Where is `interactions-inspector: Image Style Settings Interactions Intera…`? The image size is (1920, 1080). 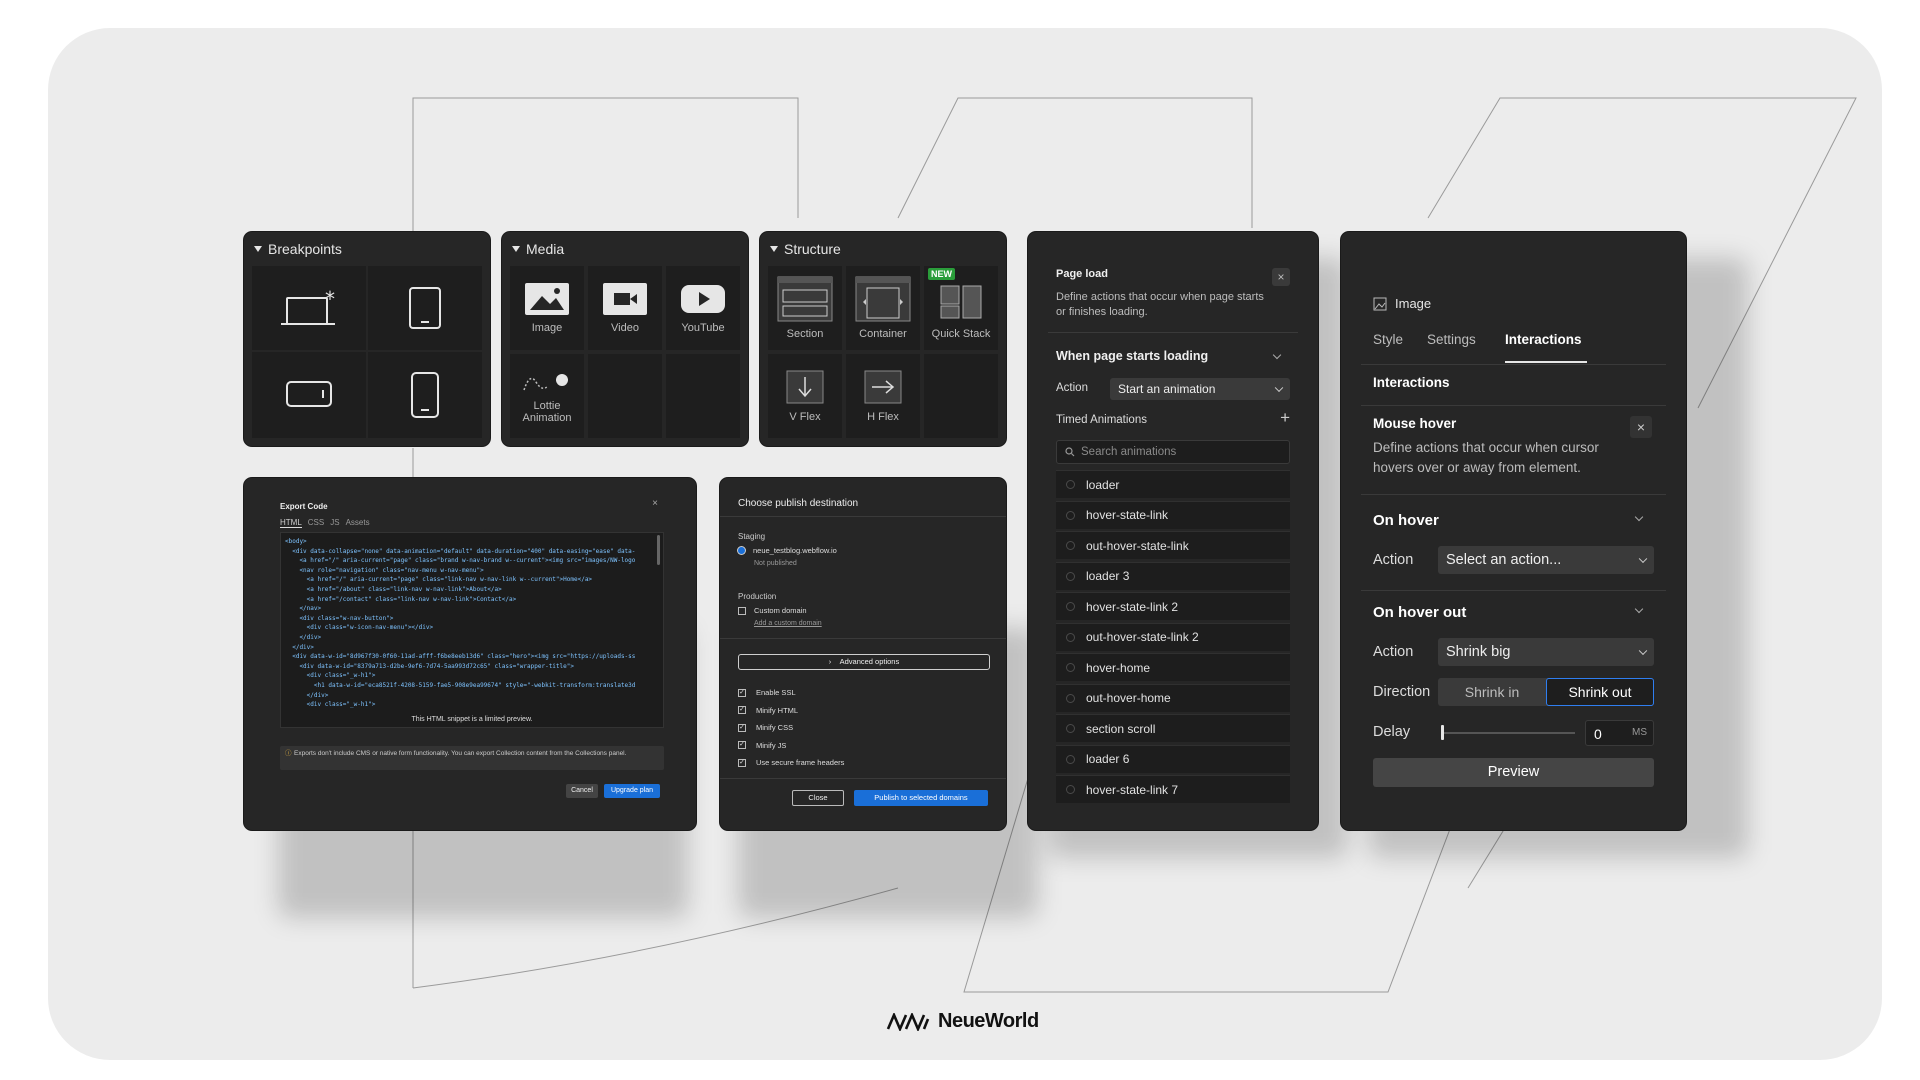 interactions-inspector: Image Style Settings Interactions Intera… is located at coordinates (1513, 531).